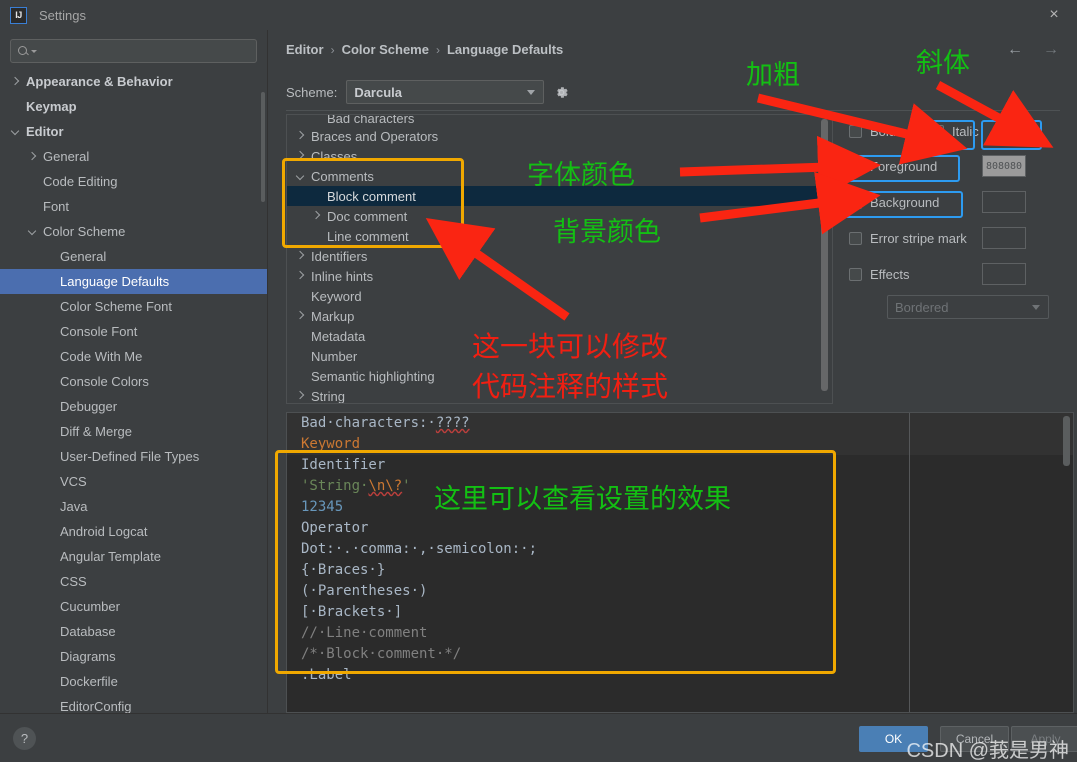 The width and height of the screenshot is (1077, 762). Describe the element at coordinates (133, 131) in the screenshot. I see `sidebar-item-editor: Editor` at that location.